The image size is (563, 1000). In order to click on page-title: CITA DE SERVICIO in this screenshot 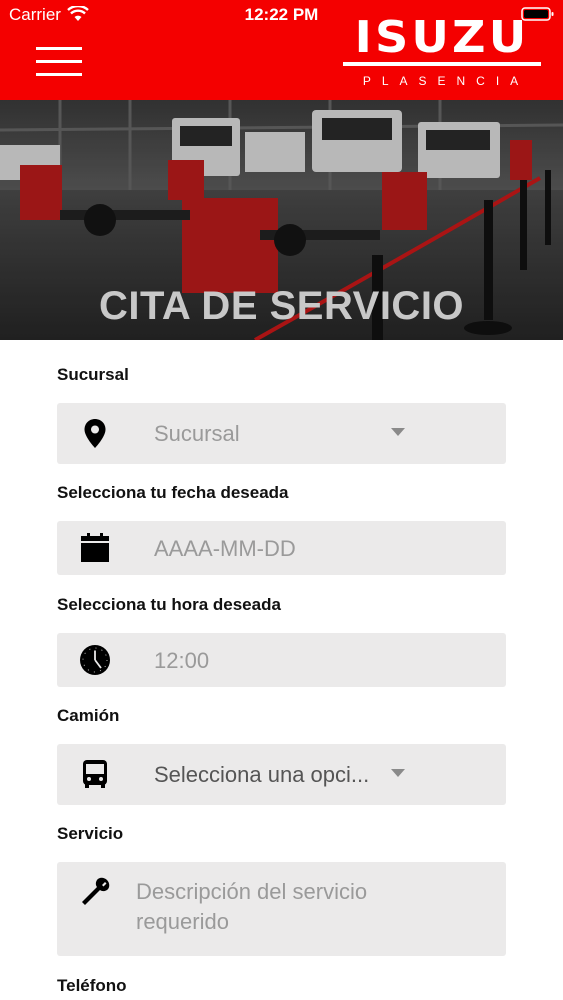, I will do `click(281, 306)`.